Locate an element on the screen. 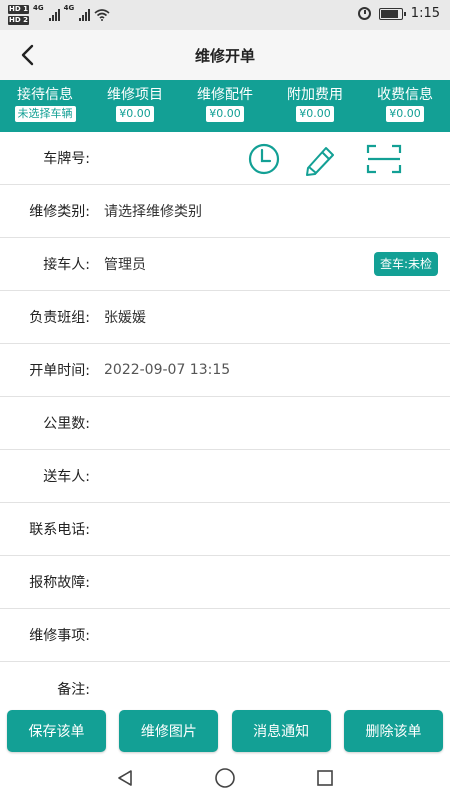 This screenshot has width=450, height=800. repair-type-label: 维修类别: is located at coordinates (59, 212).